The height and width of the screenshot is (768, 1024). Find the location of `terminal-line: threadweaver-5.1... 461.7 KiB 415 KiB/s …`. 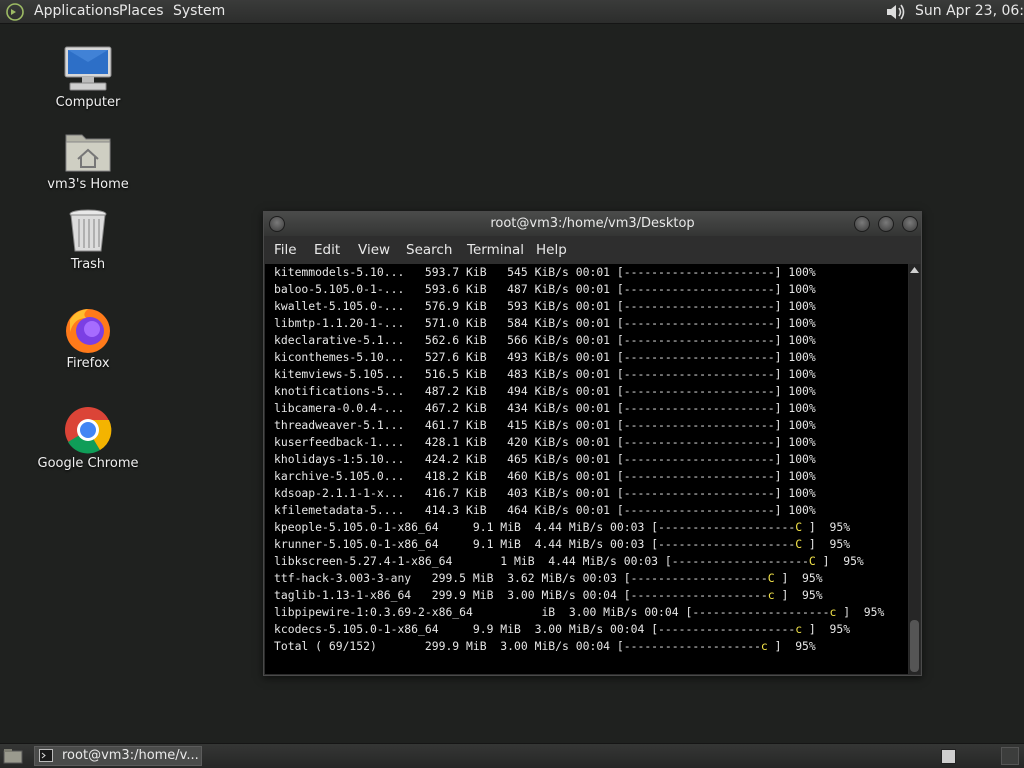

terminal-line: threadweaver-5.1... 461.7 KiB 415 KiB/s … is located at coordinates (579, 425).